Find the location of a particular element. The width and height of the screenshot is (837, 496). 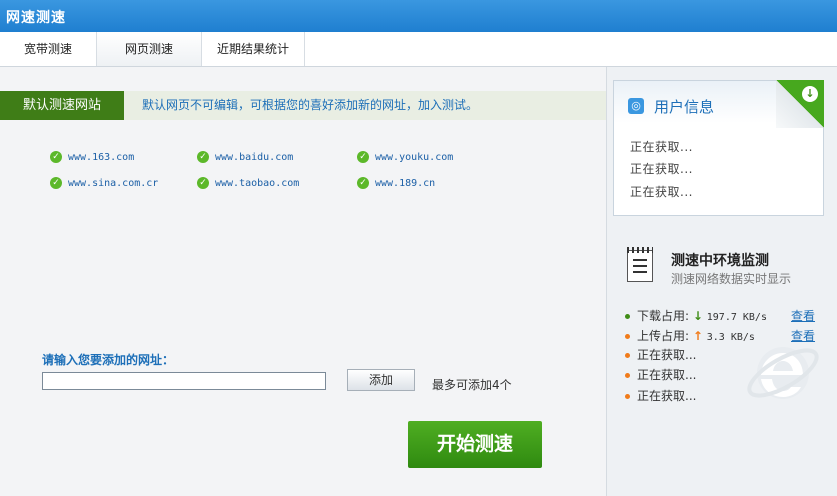

site-url: www.189.cn is located at coordinates (405, 183).